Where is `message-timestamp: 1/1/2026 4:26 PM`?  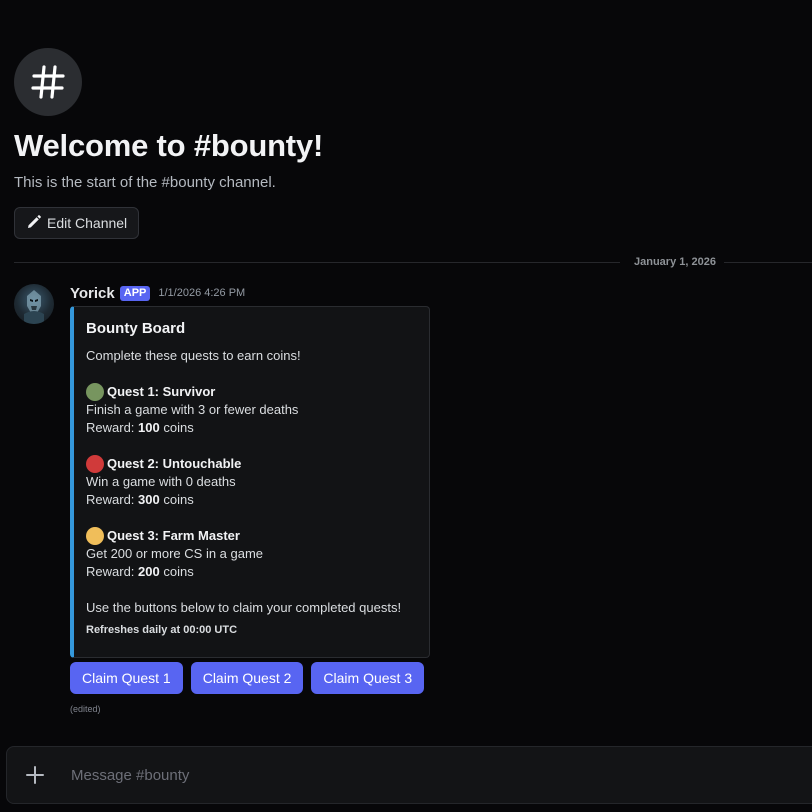
message-timestamp: 1/1/2026 4:26 PM is located at coordinates (202, 293).